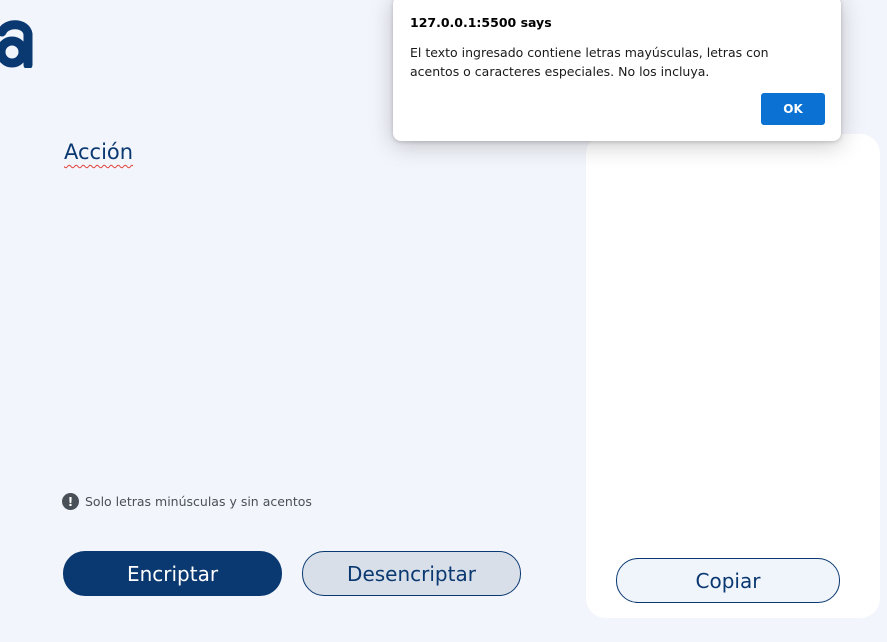 The image size is (887, 642). What do you see at coordinates (172, 573) in the screenshot?
I see `encrypt-button: Encriptar` at bounding box center [172, 573].